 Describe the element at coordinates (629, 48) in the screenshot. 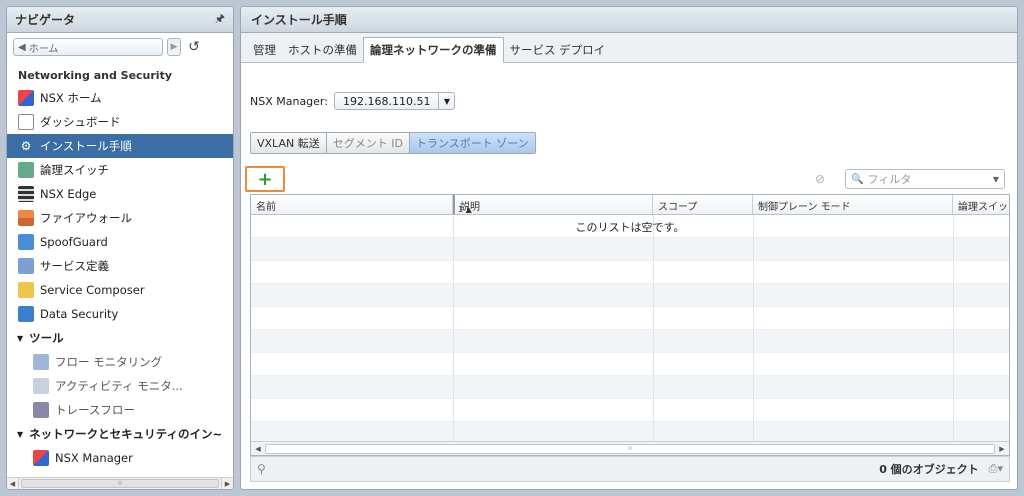

I see `tab-bar: 管理 ホストの準備 論理ネットワークの準備 サービス デプロイ` at that location.